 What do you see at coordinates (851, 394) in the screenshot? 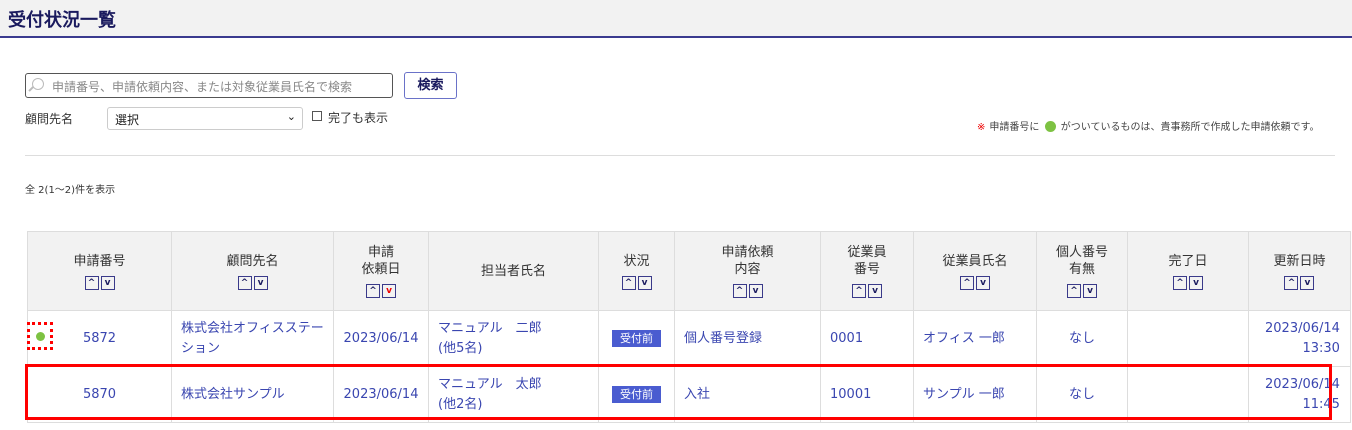
I see `emp_no-value: 10001` at bounding box center [851, 394].